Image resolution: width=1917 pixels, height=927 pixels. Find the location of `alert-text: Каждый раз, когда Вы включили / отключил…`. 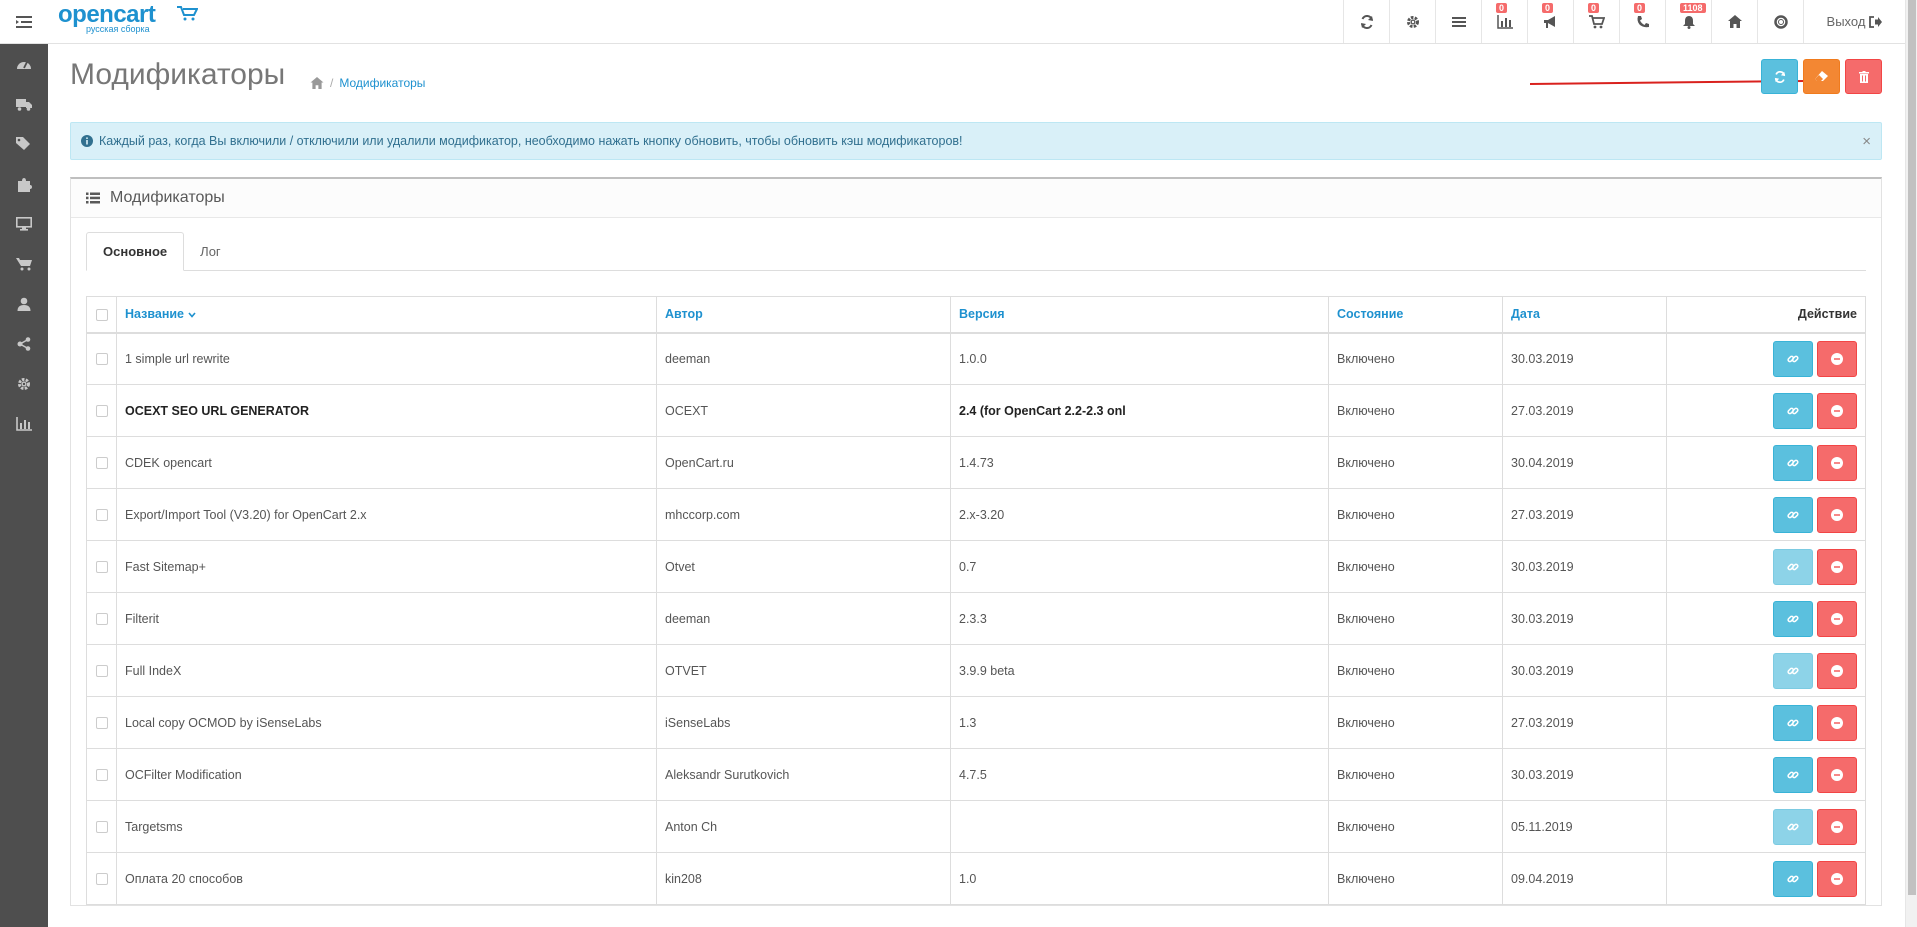

alert-text: Каждый раз, когда Вы включили / отключил… is located at coordinates (531, 141).